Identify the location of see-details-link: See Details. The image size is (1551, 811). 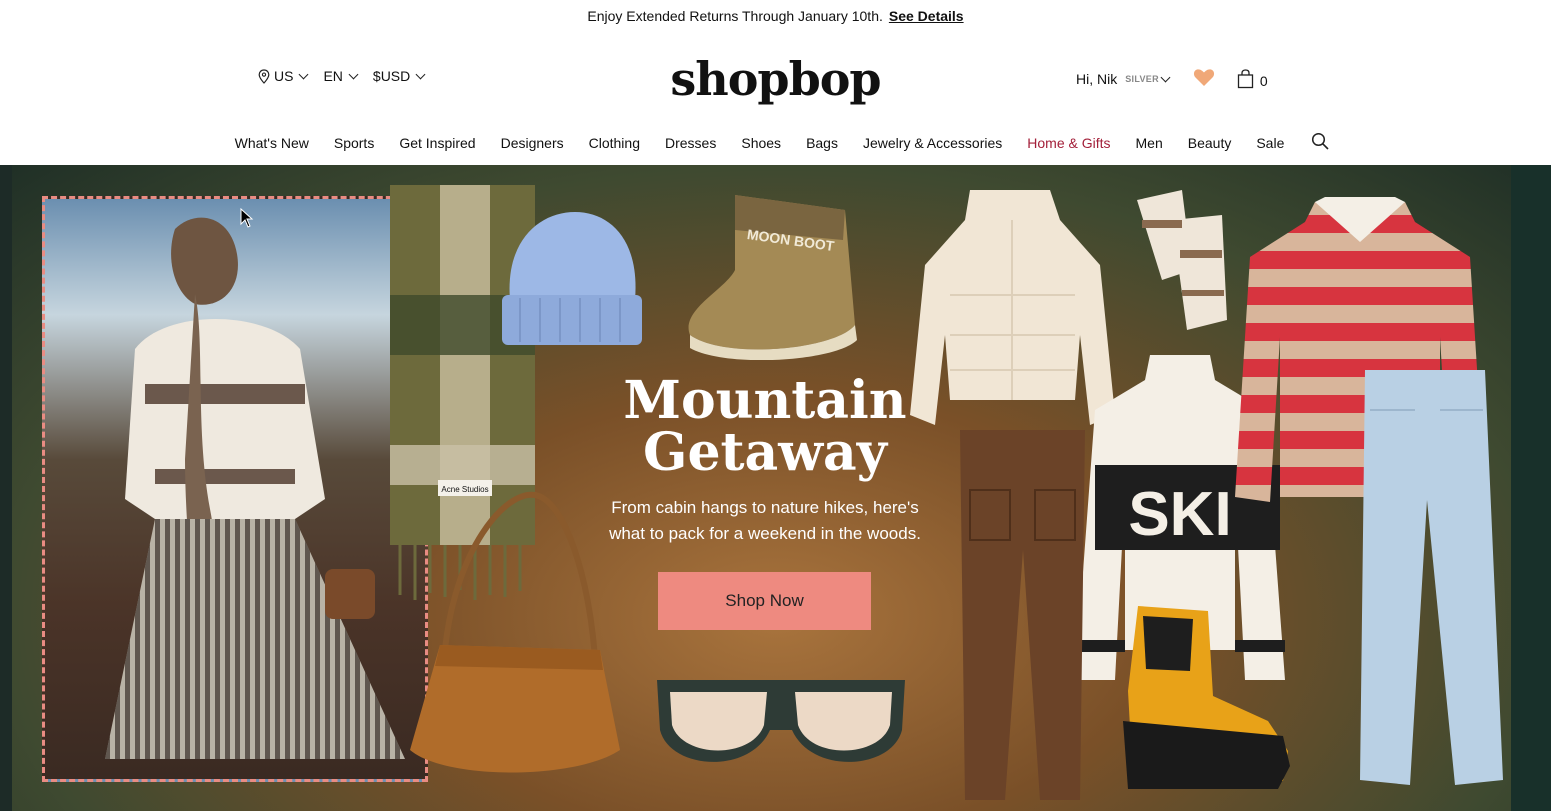
(926, 16).